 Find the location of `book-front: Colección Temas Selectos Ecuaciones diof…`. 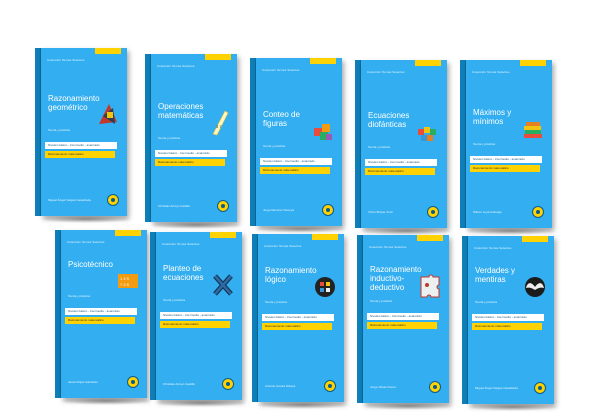

book-front: Colección Temas Selectos Ecuaciones diof… is located at coordinates (404, 144).